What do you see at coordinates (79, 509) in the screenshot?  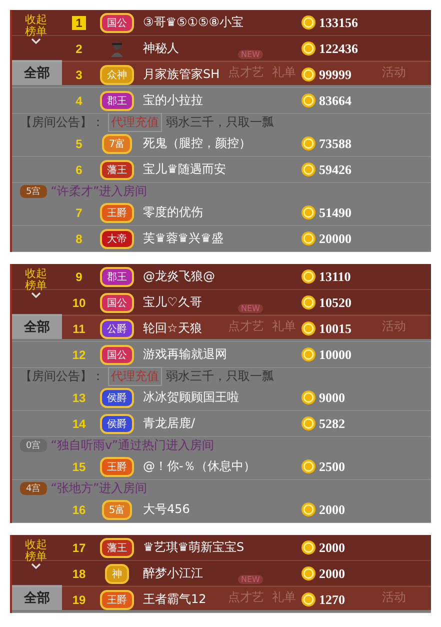 I see `rank-number: 16` at bounding box center [79, 509].